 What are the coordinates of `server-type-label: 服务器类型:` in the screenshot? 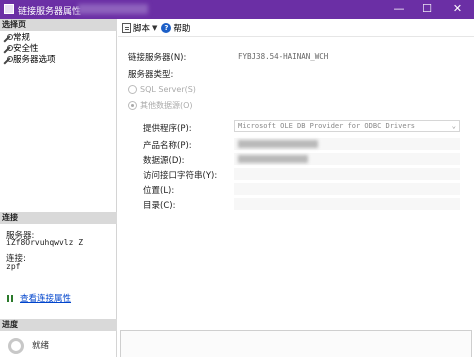 It's located at (151, 75).